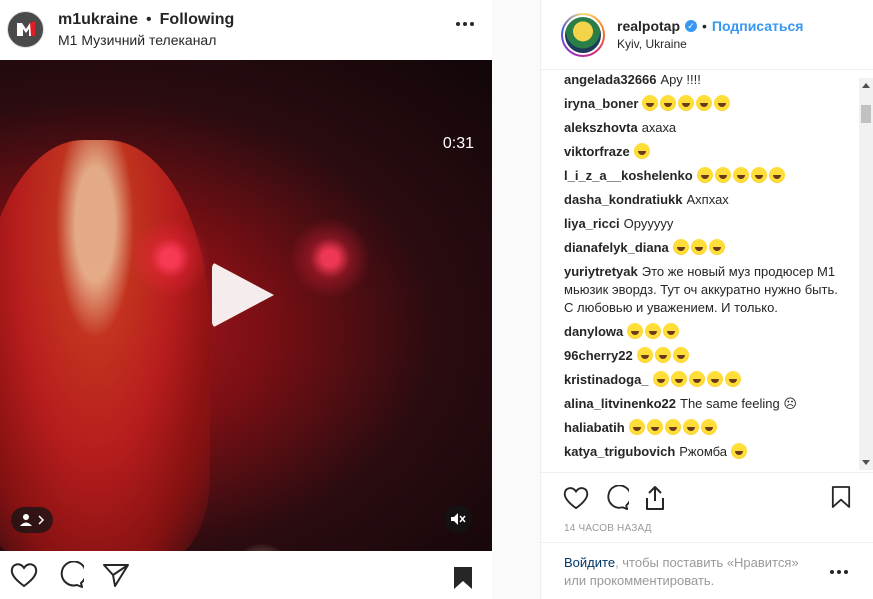  I want to click on comment-text: Ржомба, so click(703, 451).